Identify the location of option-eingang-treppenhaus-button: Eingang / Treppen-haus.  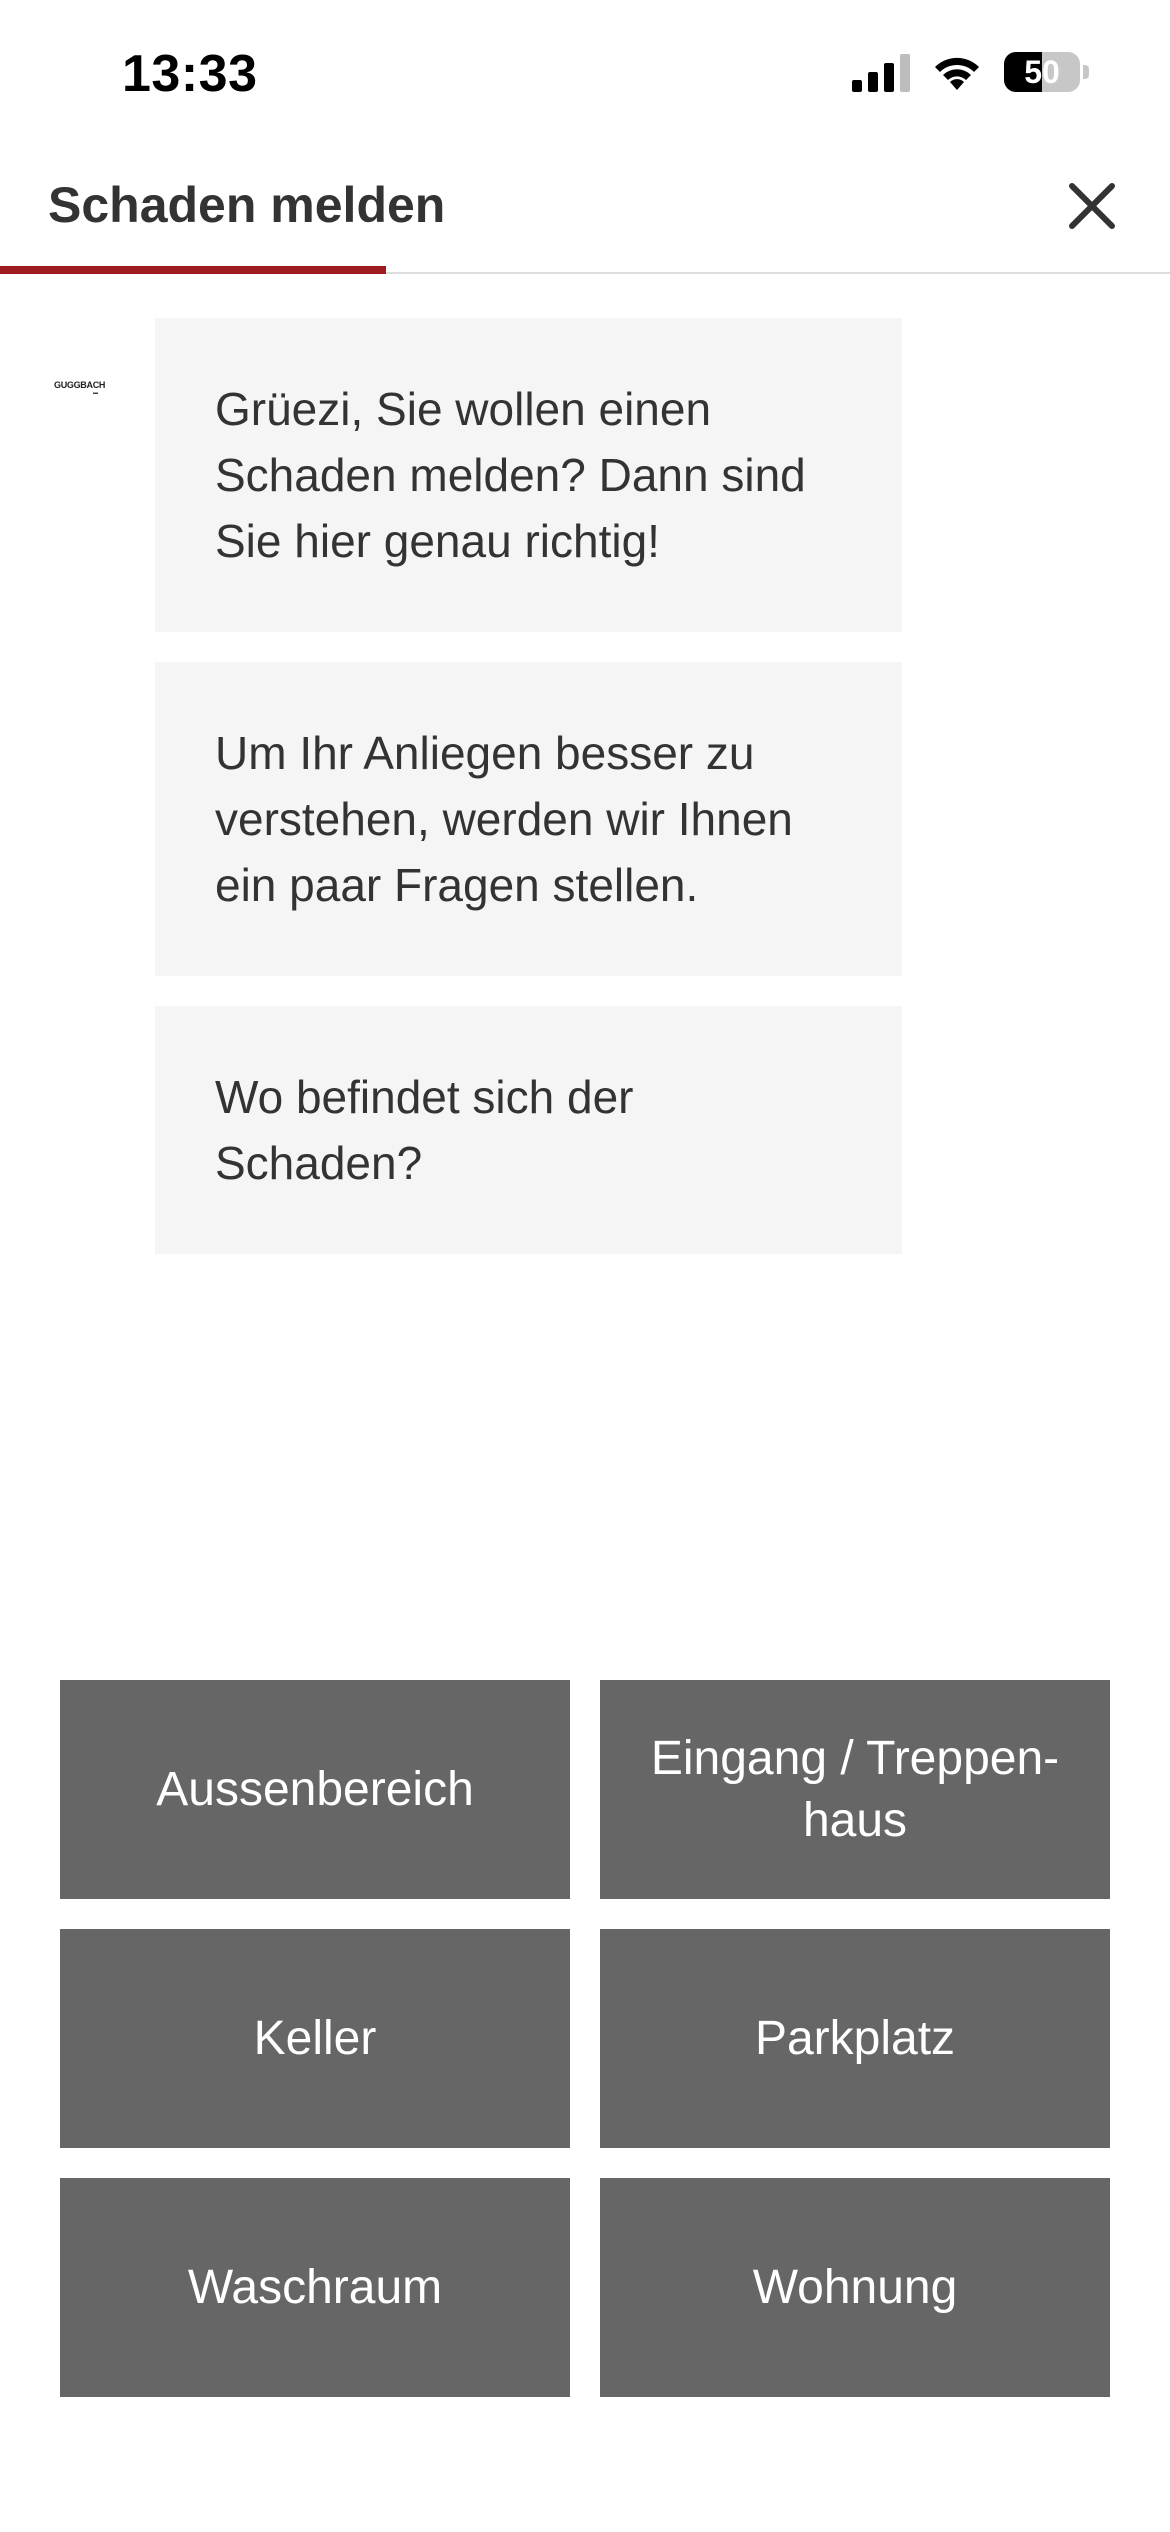
(855, 1789).